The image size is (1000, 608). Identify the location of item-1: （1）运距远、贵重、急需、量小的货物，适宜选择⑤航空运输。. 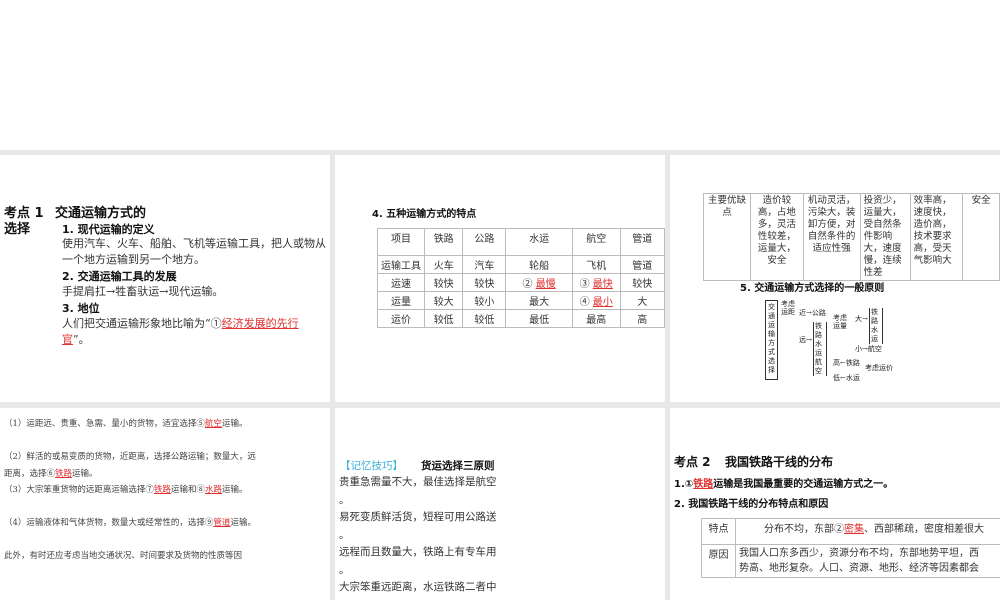
(134, 424).